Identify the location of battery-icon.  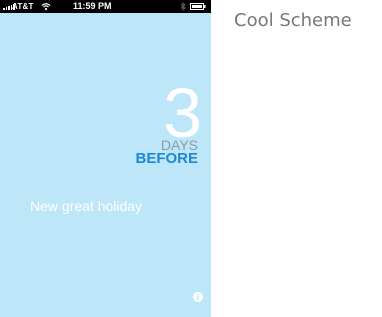
(198, 6).